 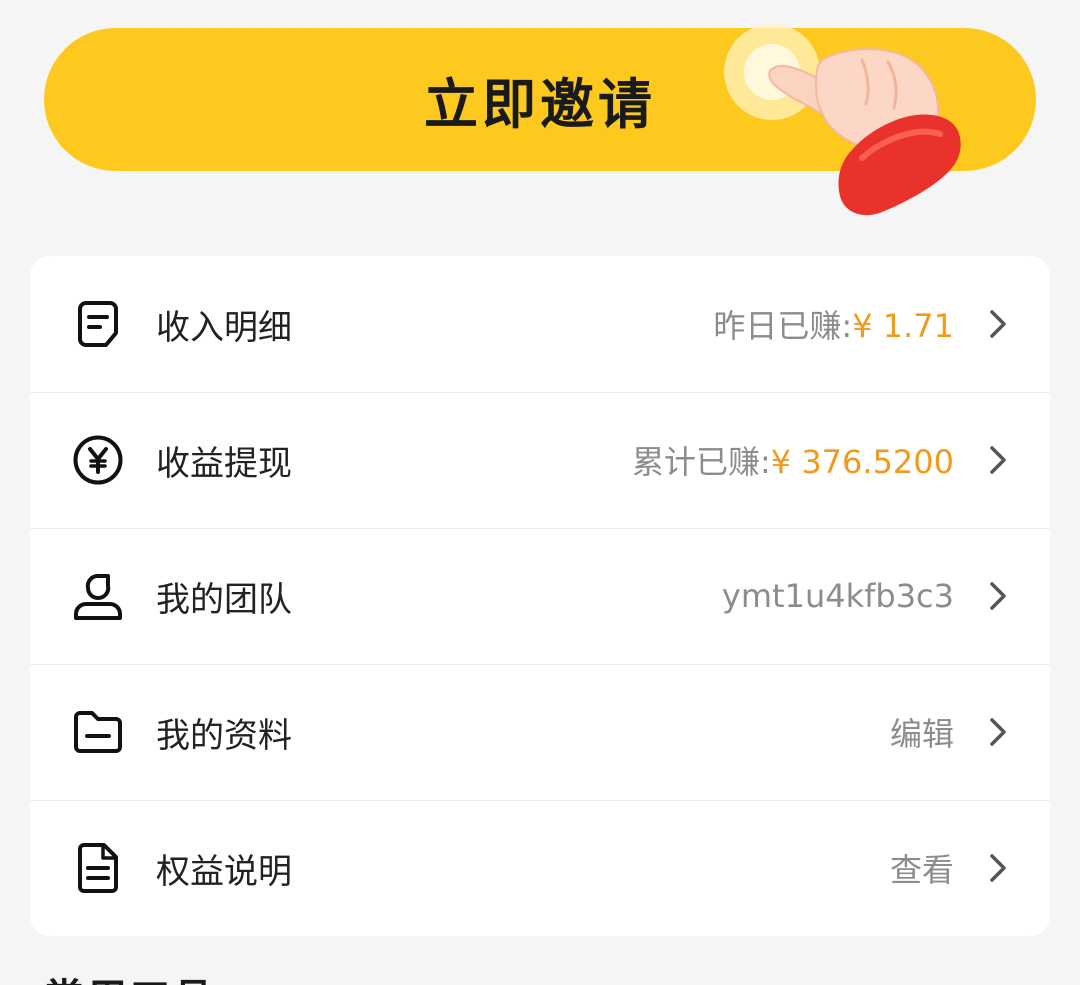 I want to click on menu-row-label: 我的团队, so click(x=224, y=599).